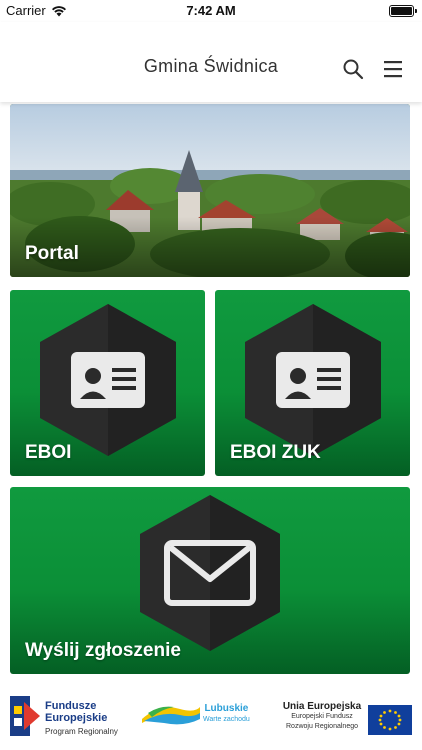  Describe the element at coordinates (390, 720) in the screenshot. I see `eu-flag-icon` at that location.